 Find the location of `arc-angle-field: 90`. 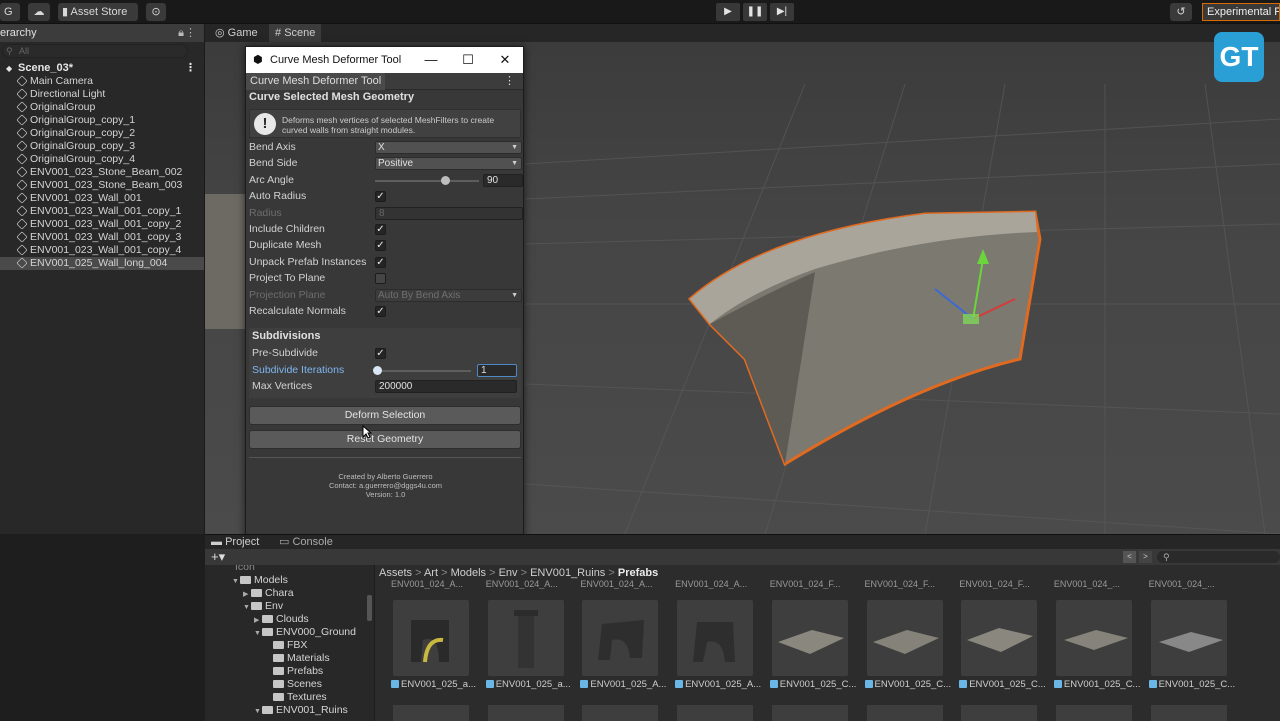

arc-angle-field: 90 is located at coordinates (503, 180).